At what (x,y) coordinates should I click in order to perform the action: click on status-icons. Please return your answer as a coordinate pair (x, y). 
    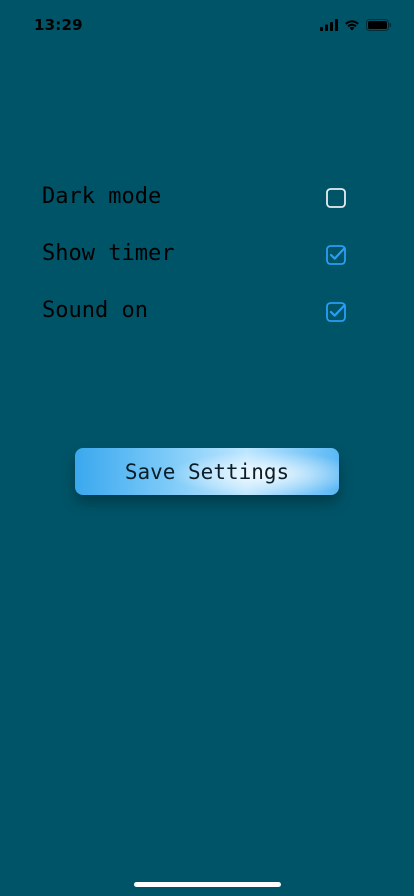
    Looking at the image, I should click on (356, 25).